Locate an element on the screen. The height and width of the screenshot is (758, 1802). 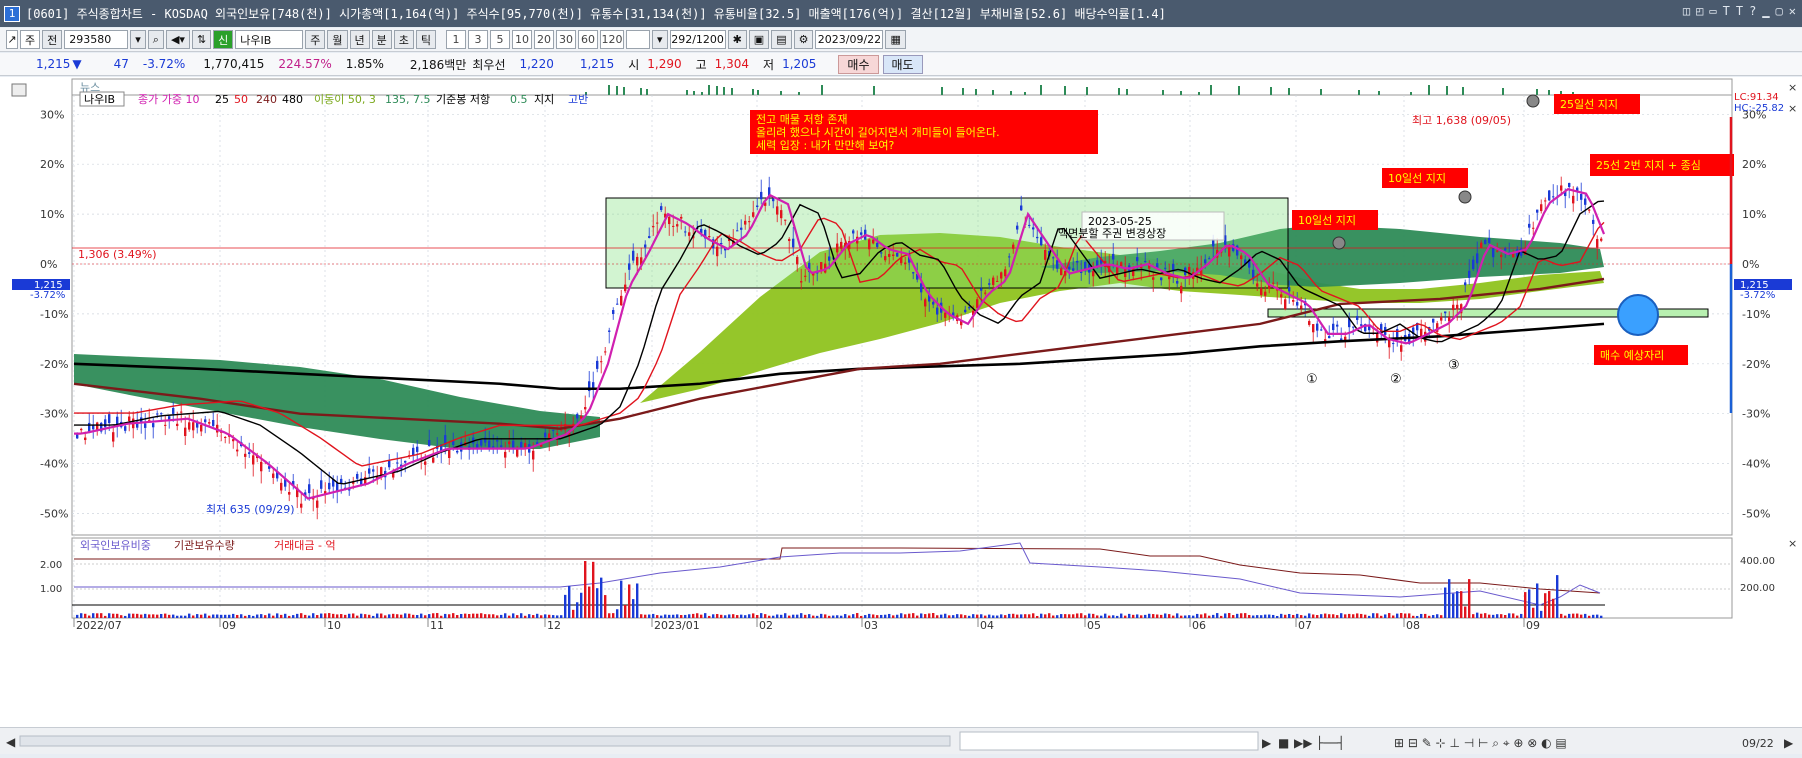
minute-120: 120 is located at coordinates (612, 39).